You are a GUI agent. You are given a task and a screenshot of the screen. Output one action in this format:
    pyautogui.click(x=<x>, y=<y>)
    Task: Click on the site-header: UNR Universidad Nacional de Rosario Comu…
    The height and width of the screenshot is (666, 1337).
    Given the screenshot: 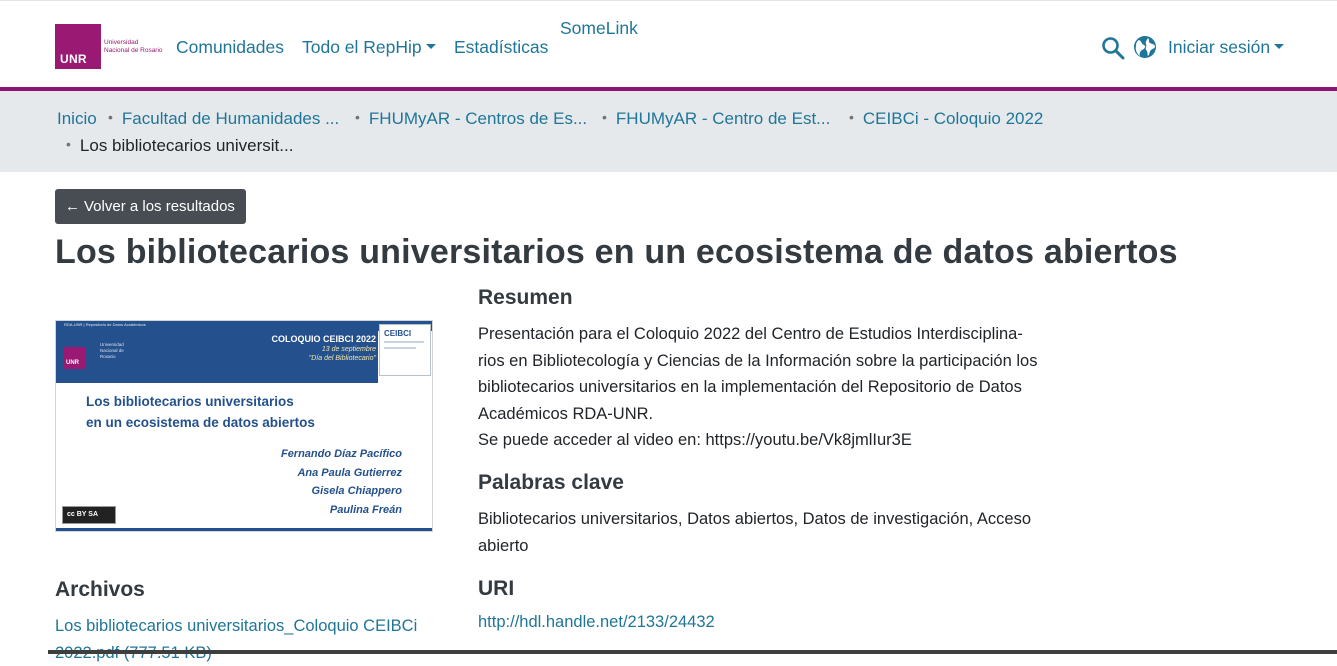 What is the action you would take?
    pyautogui.click(x=668, y=44)
    